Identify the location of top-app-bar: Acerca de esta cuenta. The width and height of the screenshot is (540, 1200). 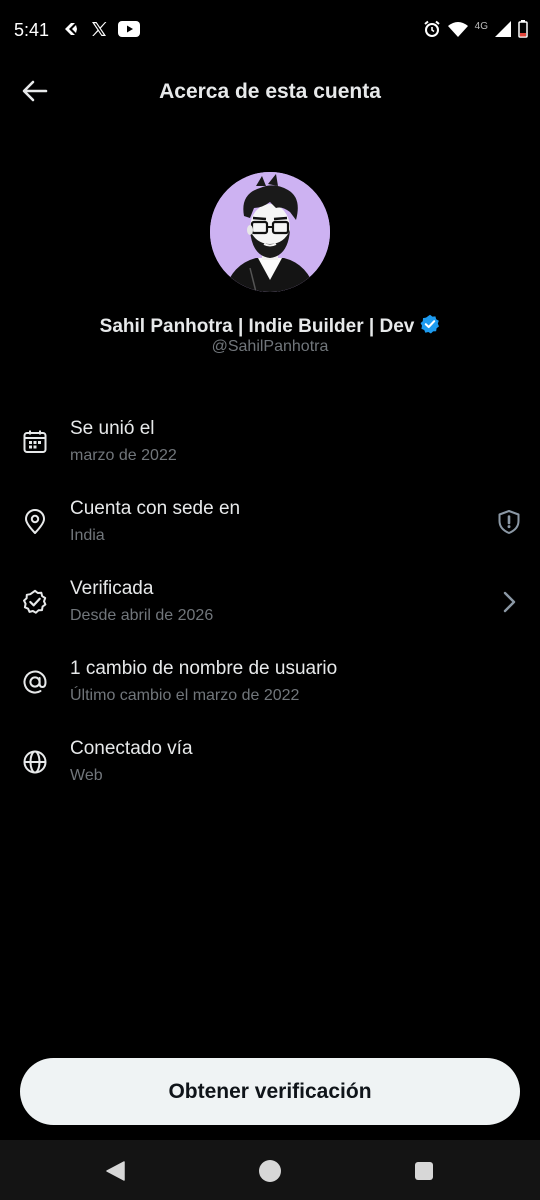
(270, 93).